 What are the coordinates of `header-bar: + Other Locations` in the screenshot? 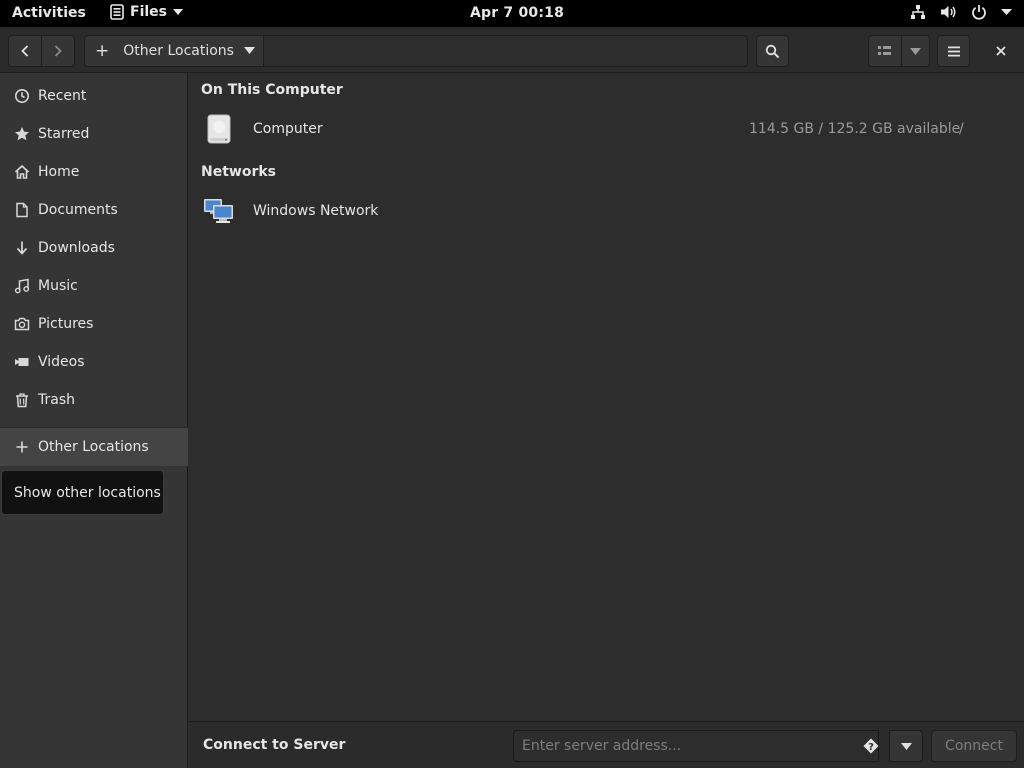 It's located at (512, 50).